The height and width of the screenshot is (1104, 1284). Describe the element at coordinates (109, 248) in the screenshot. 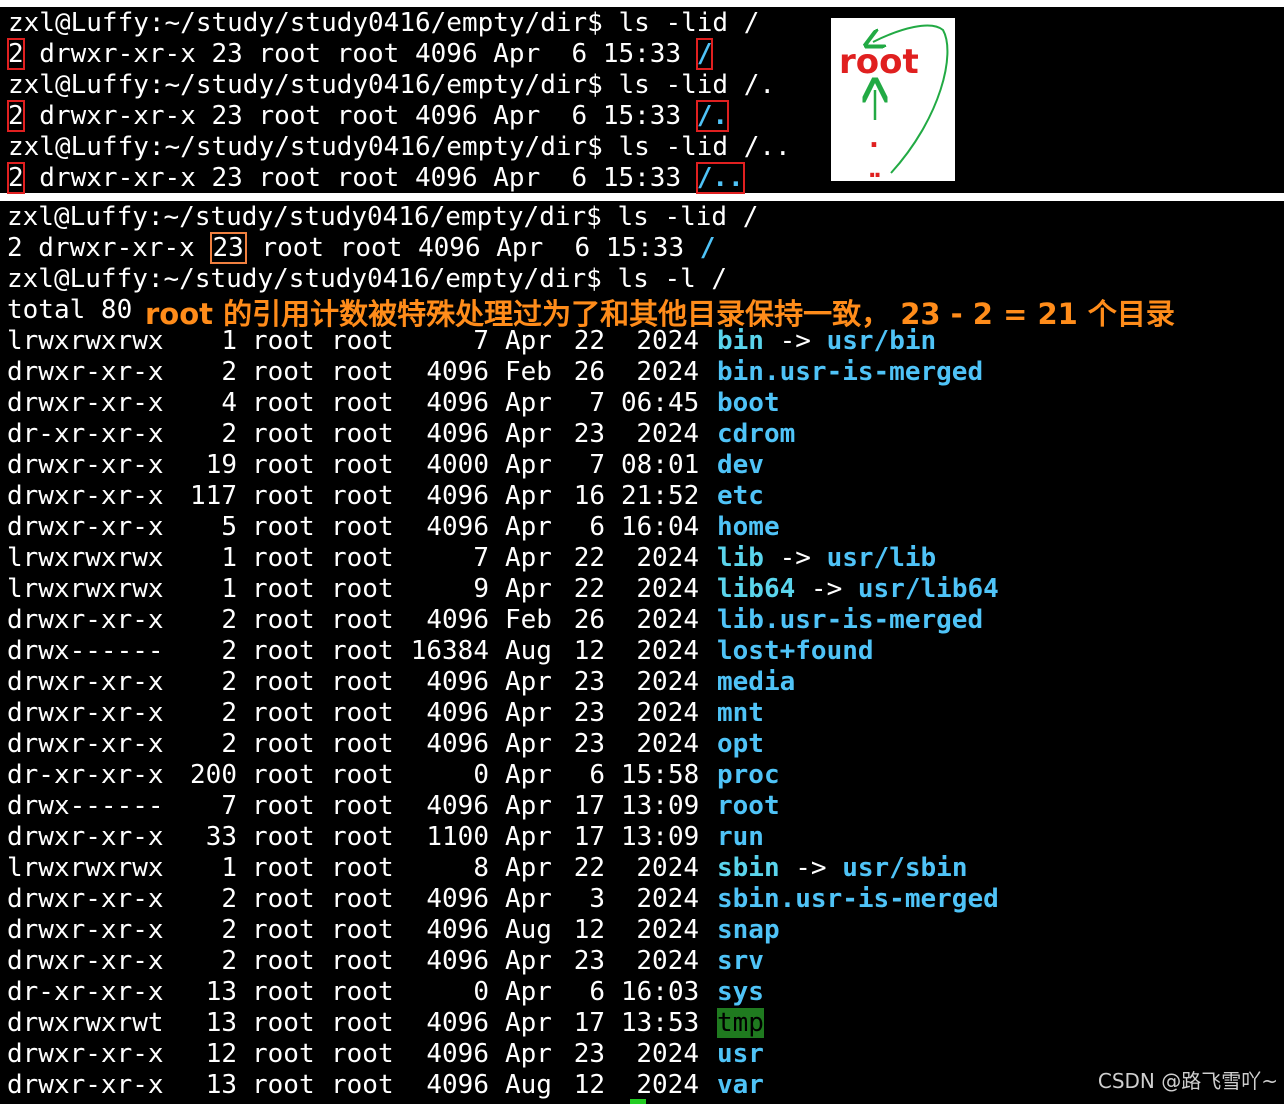

I see `output-text: 2 drwxr-xr-x` at that location.